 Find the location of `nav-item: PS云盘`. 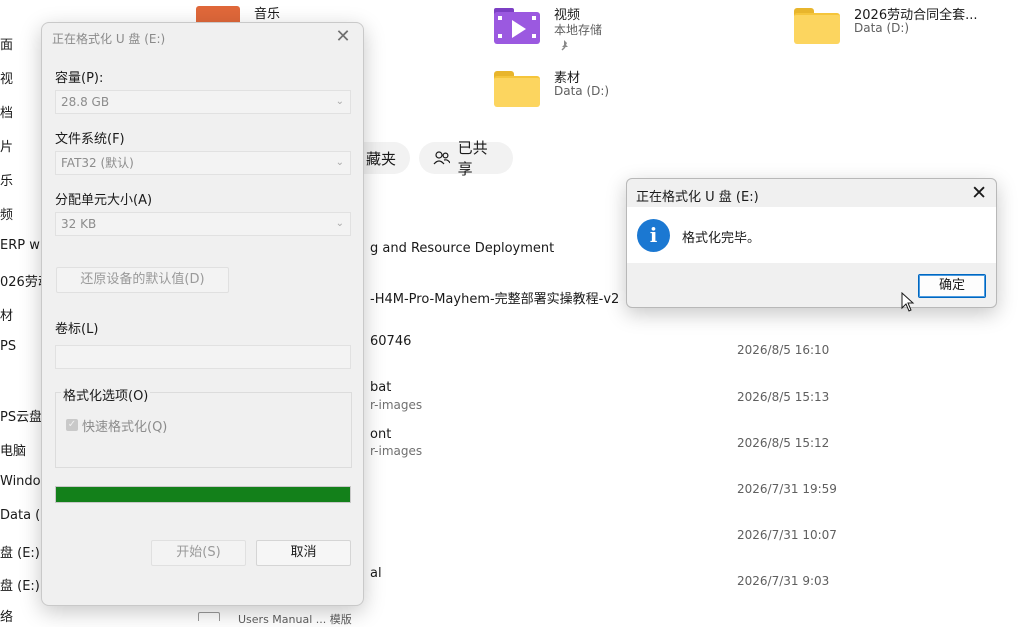

nav-item: PS云盘 is located at coordinates (21, 415).